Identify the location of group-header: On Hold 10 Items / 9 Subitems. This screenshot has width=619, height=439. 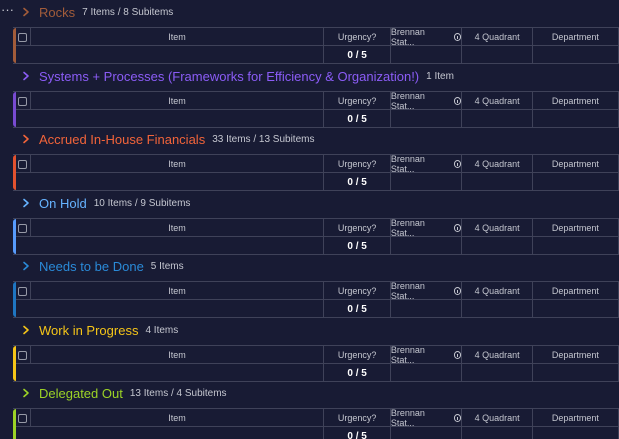
(105, 203).